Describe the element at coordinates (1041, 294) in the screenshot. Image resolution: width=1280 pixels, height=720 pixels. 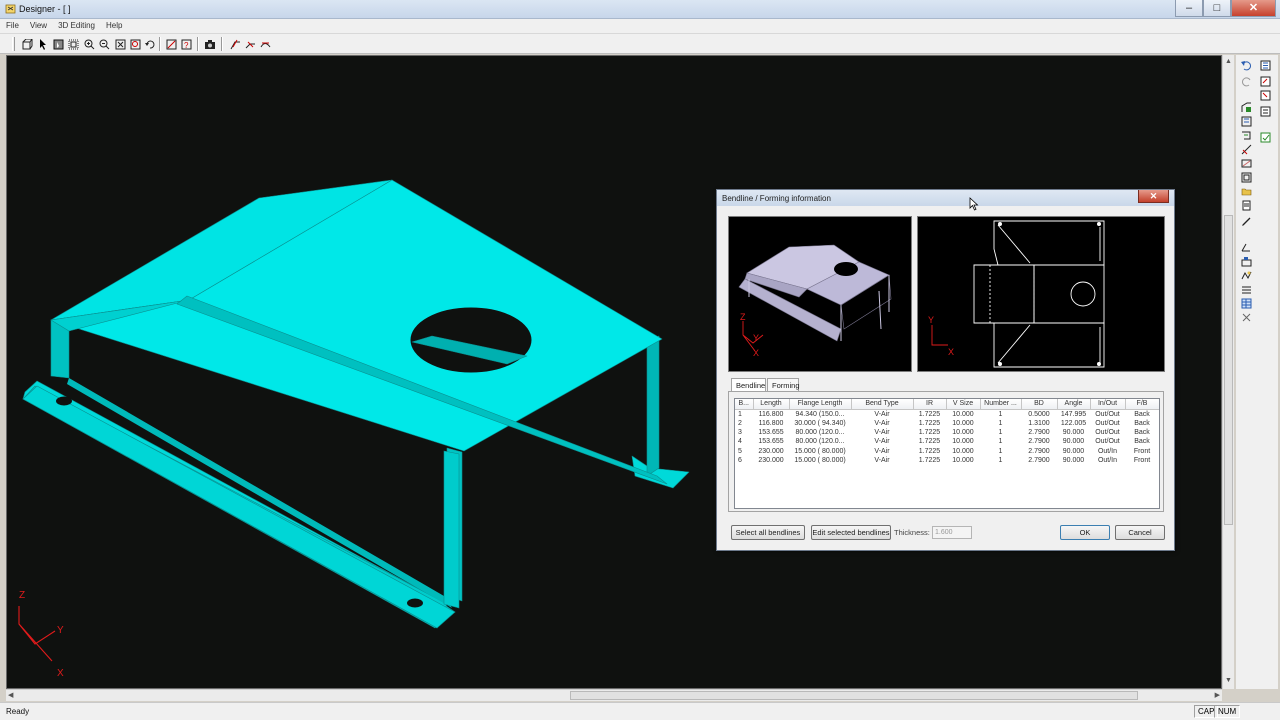
I see `preview-flat-pattern: Y X` at that location.